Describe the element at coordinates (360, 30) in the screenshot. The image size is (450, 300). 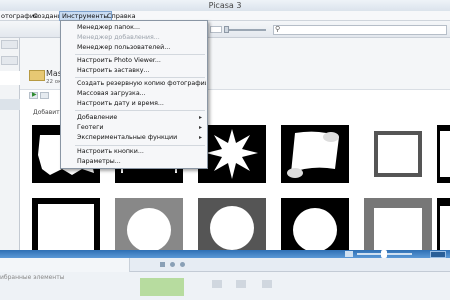
I see `search-input: ⚲` at that location.